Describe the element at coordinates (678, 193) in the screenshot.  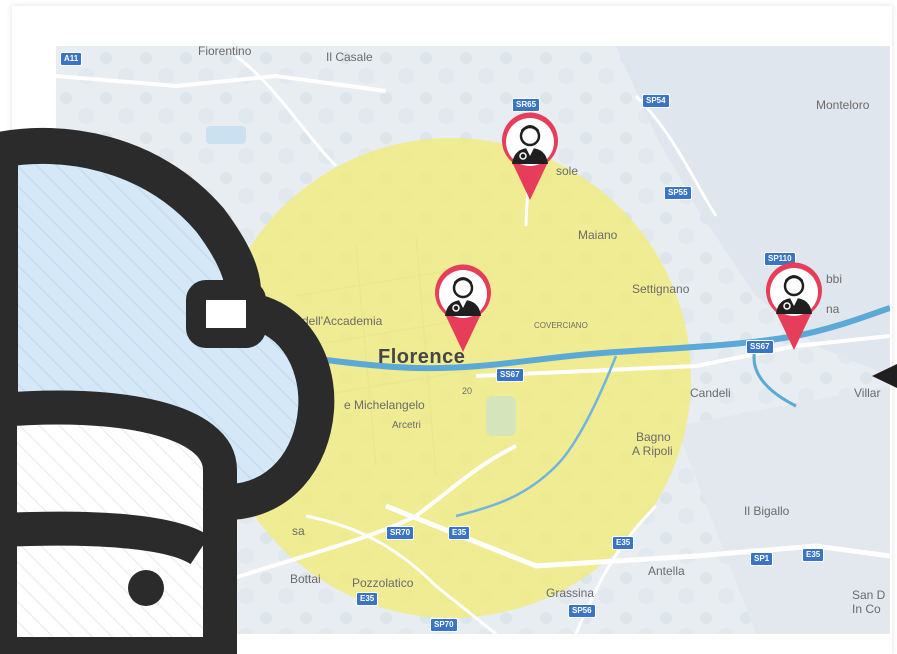
I see `road-shield-sp55: SP55` at that location.